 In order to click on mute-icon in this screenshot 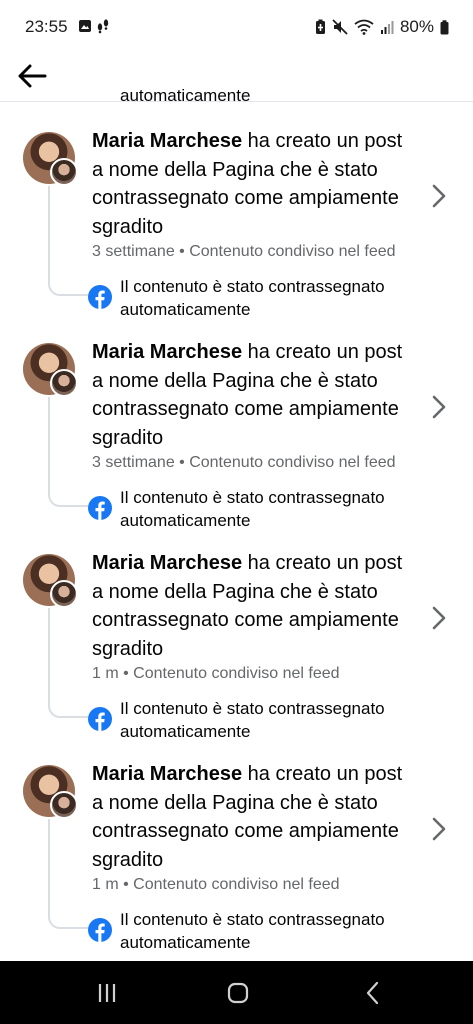, I will do `click(340, 27)`.